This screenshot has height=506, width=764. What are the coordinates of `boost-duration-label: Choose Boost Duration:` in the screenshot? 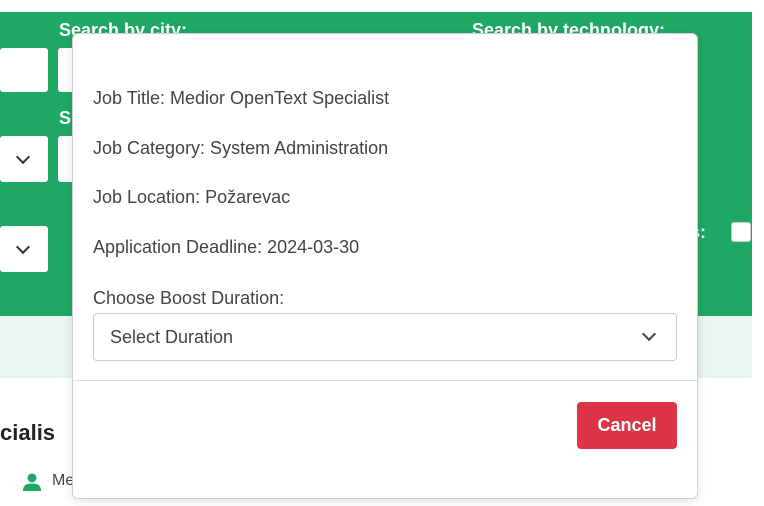 It's located at (189, 298).